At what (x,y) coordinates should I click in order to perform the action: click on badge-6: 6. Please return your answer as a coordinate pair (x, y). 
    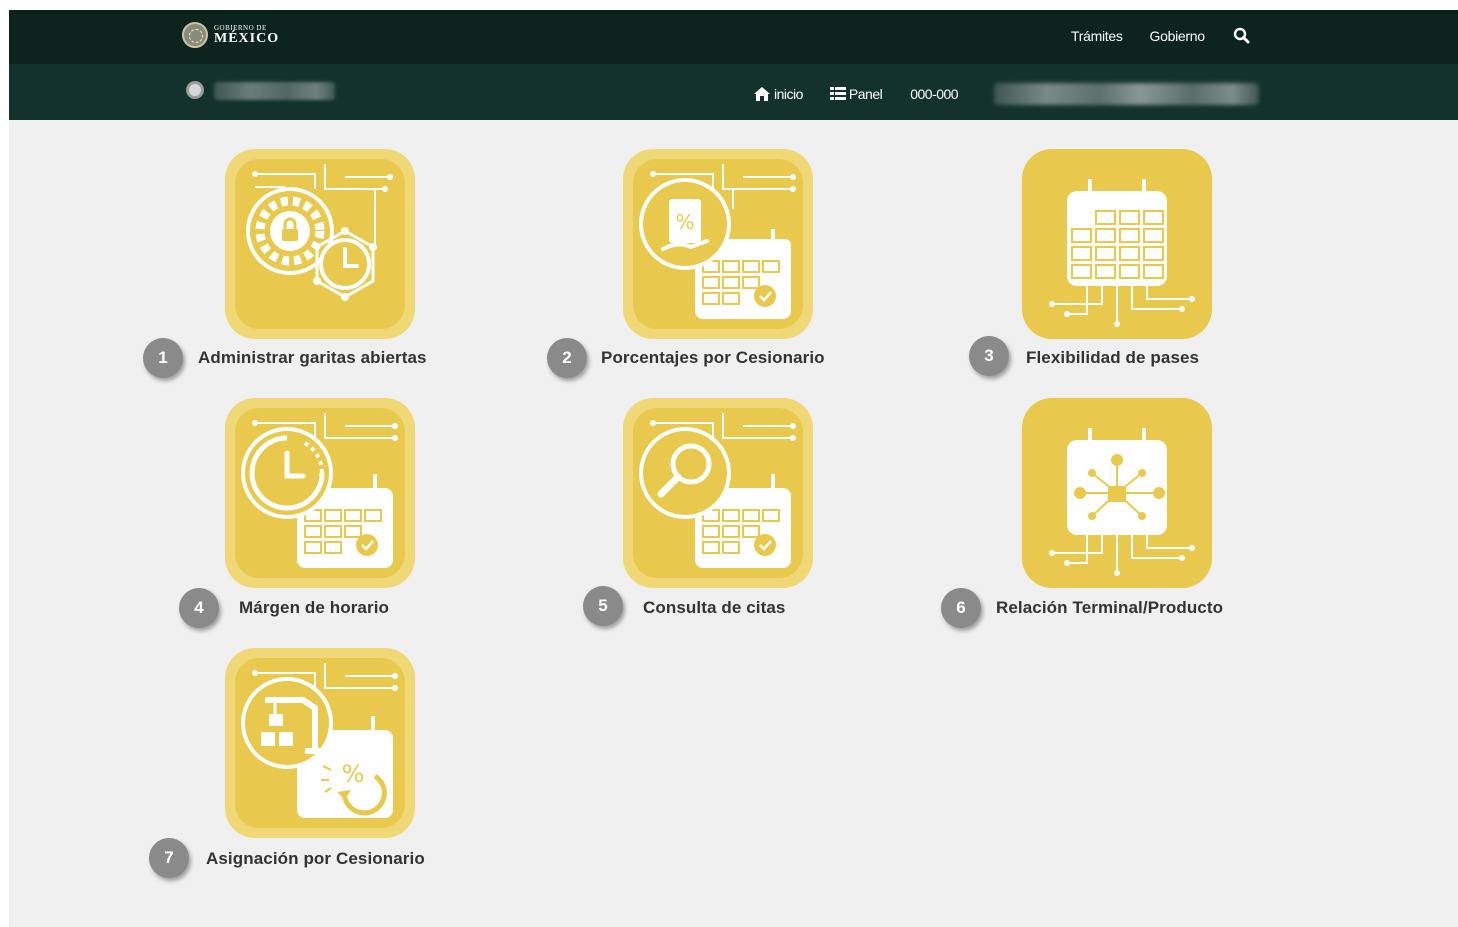
    Looking at the image, I should click on (961, 608).